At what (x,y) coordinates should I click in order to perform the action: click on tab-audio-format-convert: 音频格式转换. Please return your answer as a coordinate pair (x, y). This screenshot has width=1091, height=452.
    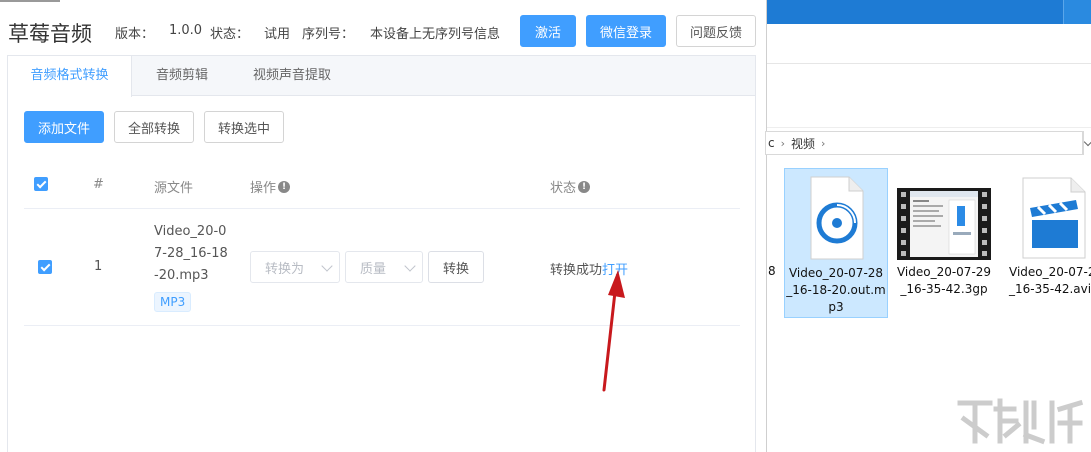
    Looking at the image, I should click on (70, 76).